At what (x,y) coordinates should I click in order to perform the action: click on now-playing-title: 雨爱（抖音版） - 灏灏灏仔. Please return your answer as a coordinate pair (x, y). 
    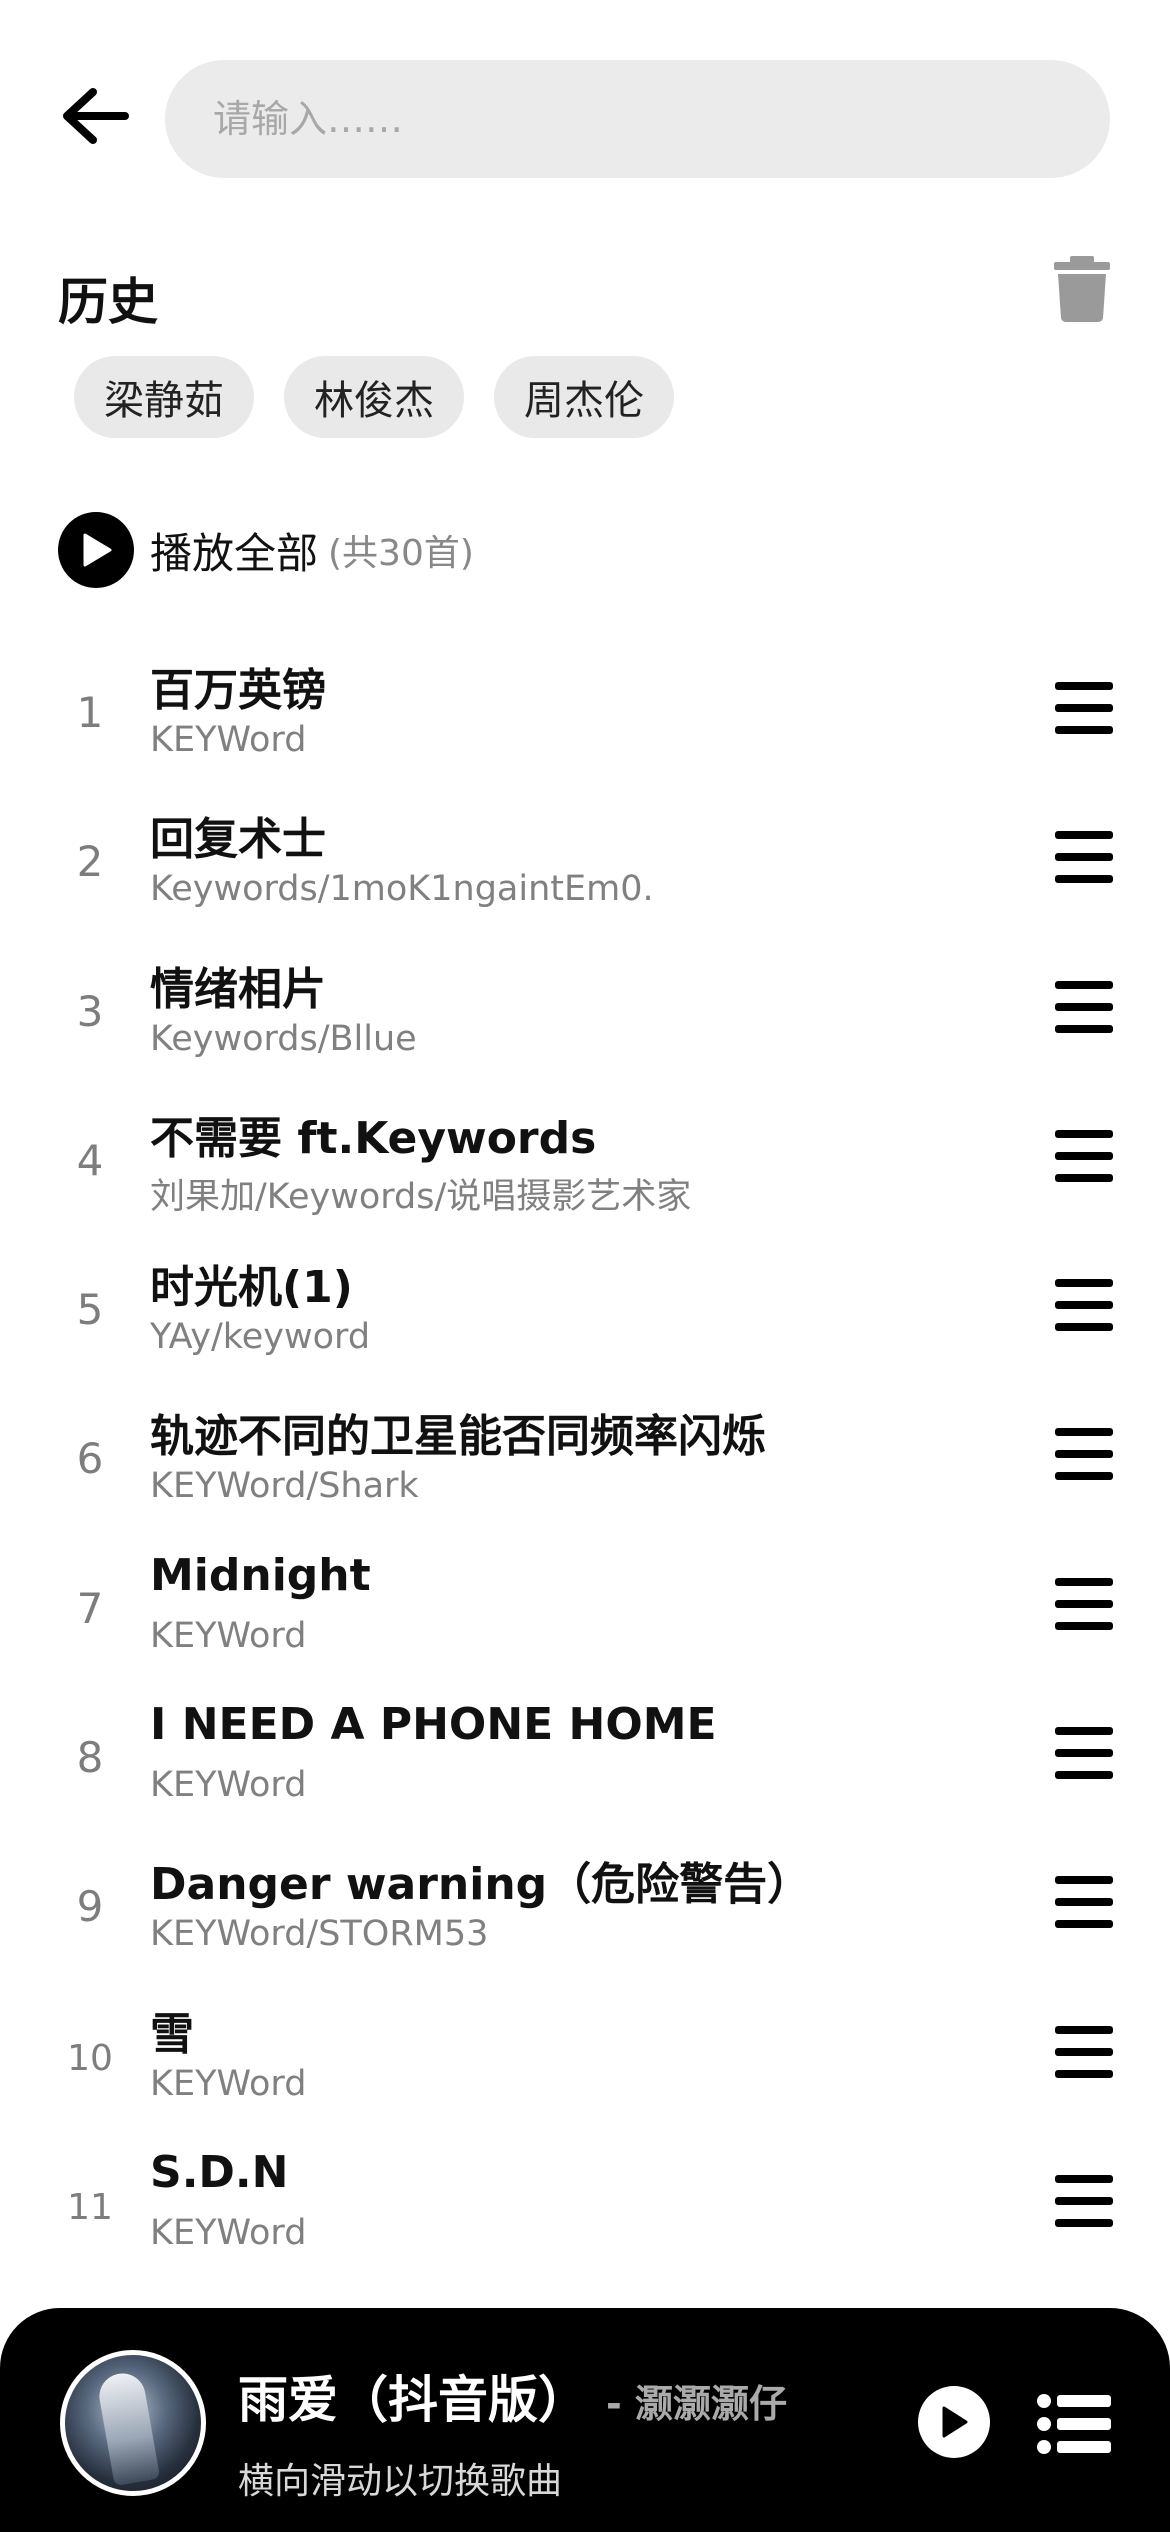
    Looking at the image, I should click on (512, 2396).